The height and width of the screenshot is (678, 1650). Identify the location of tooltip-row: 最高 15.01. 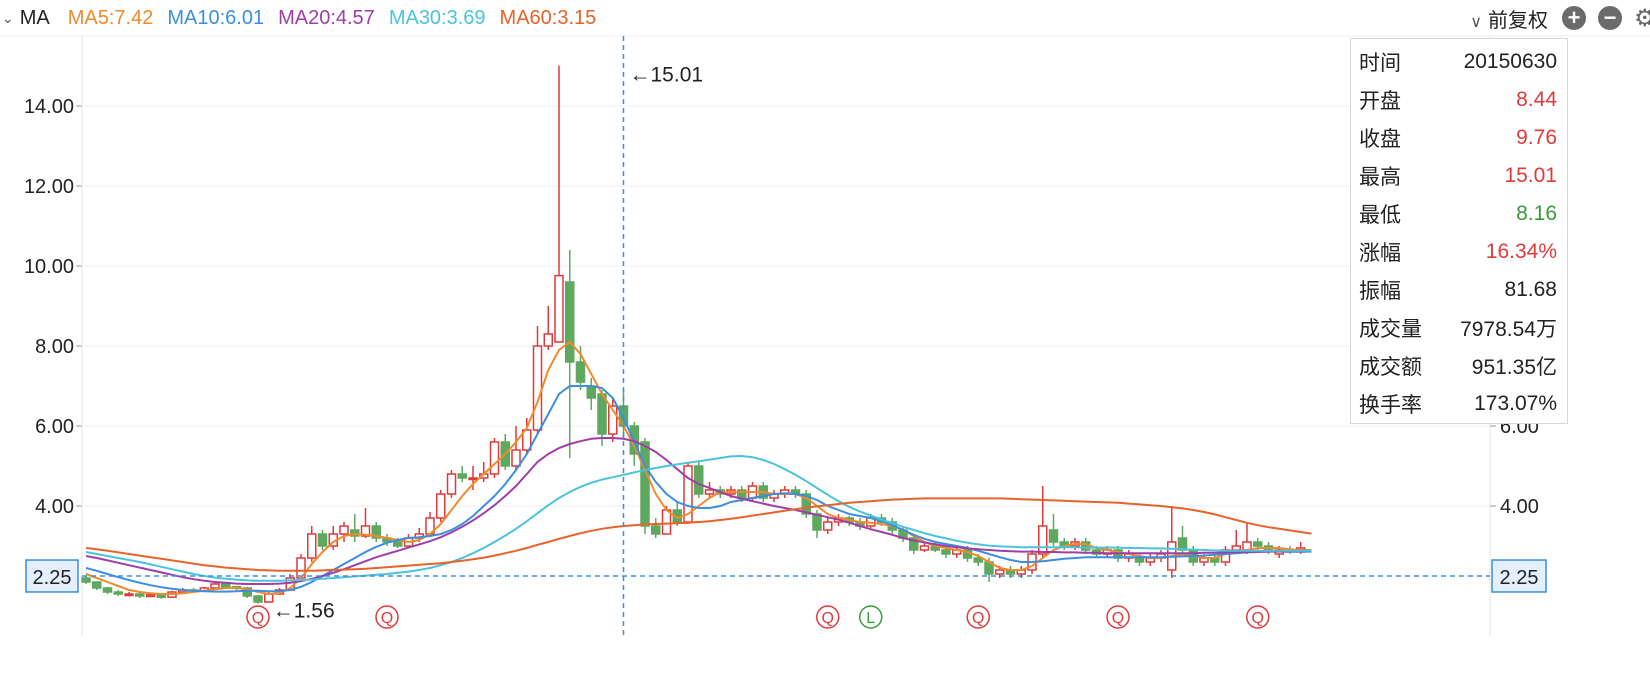
(1458, 176).